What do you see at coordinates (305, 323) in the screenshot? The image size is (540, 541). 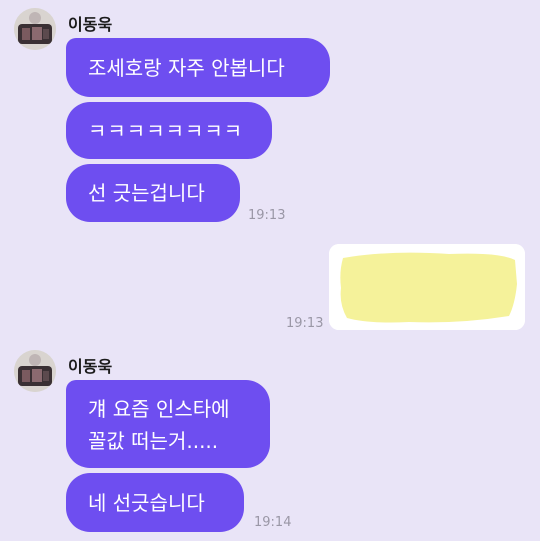 I see `my-message-time: 19:13` at bounding box center [305, 323].